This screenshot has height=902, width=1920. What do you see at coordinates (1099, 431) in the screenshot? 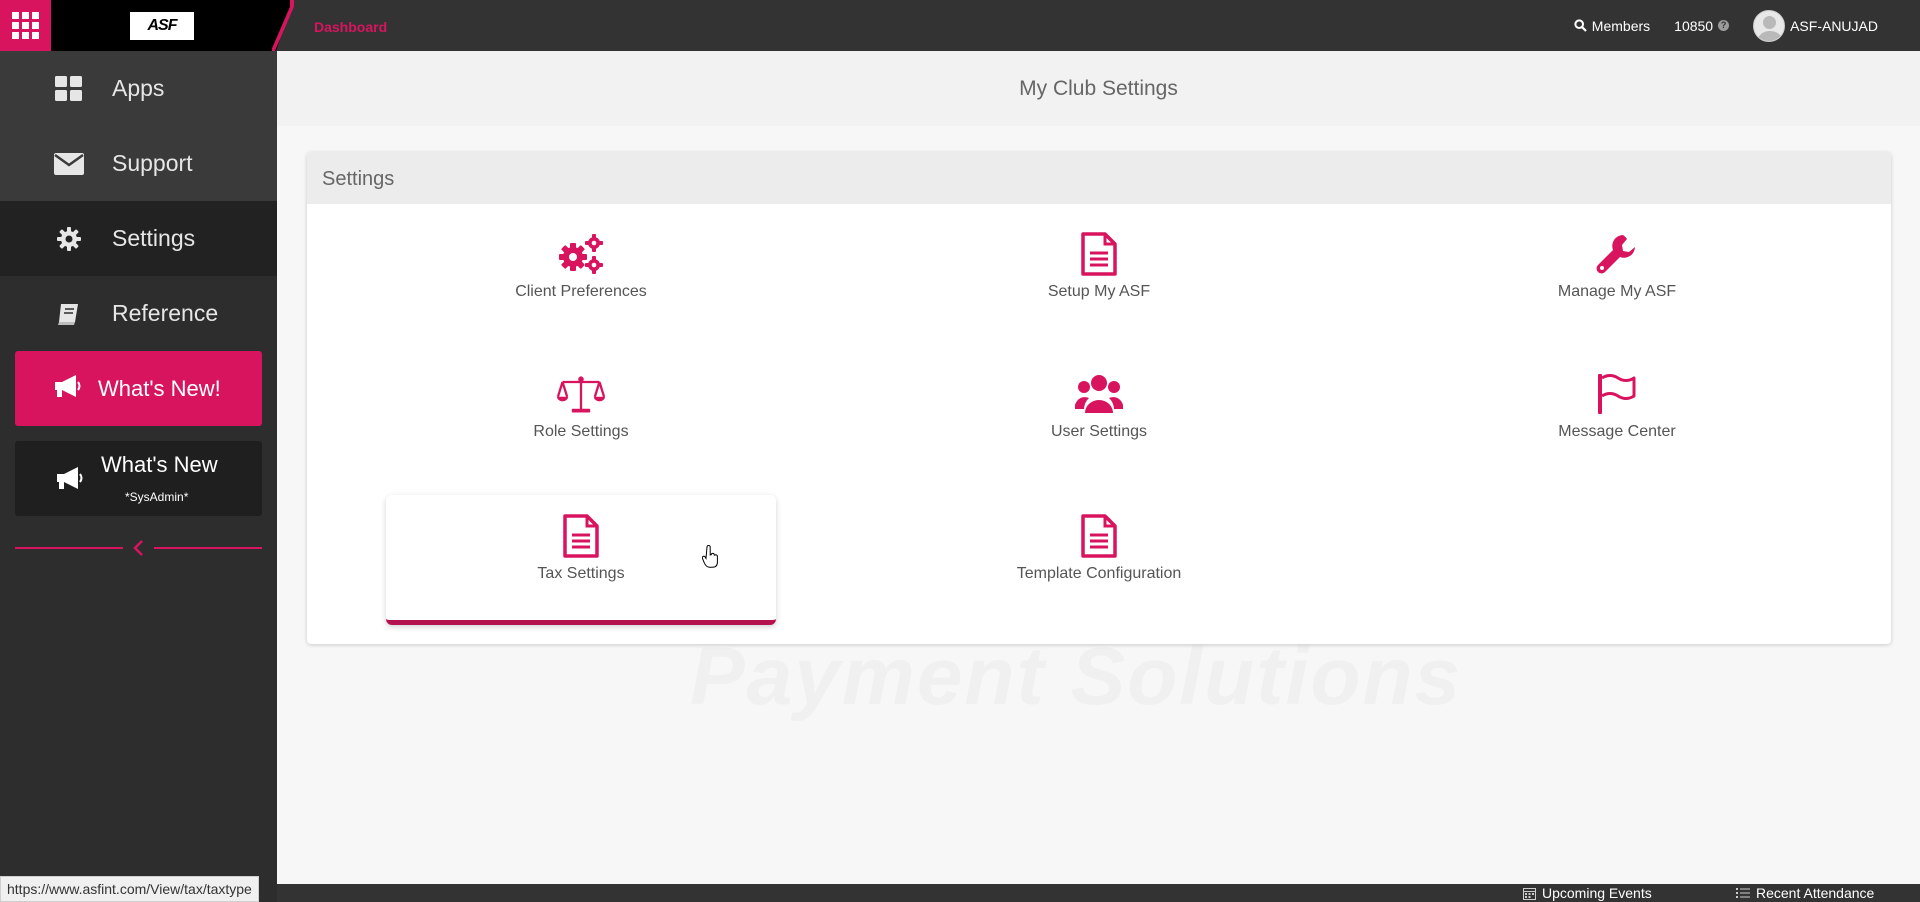
I see `tile-label: User Settings` at bounding box center [1099, 431].